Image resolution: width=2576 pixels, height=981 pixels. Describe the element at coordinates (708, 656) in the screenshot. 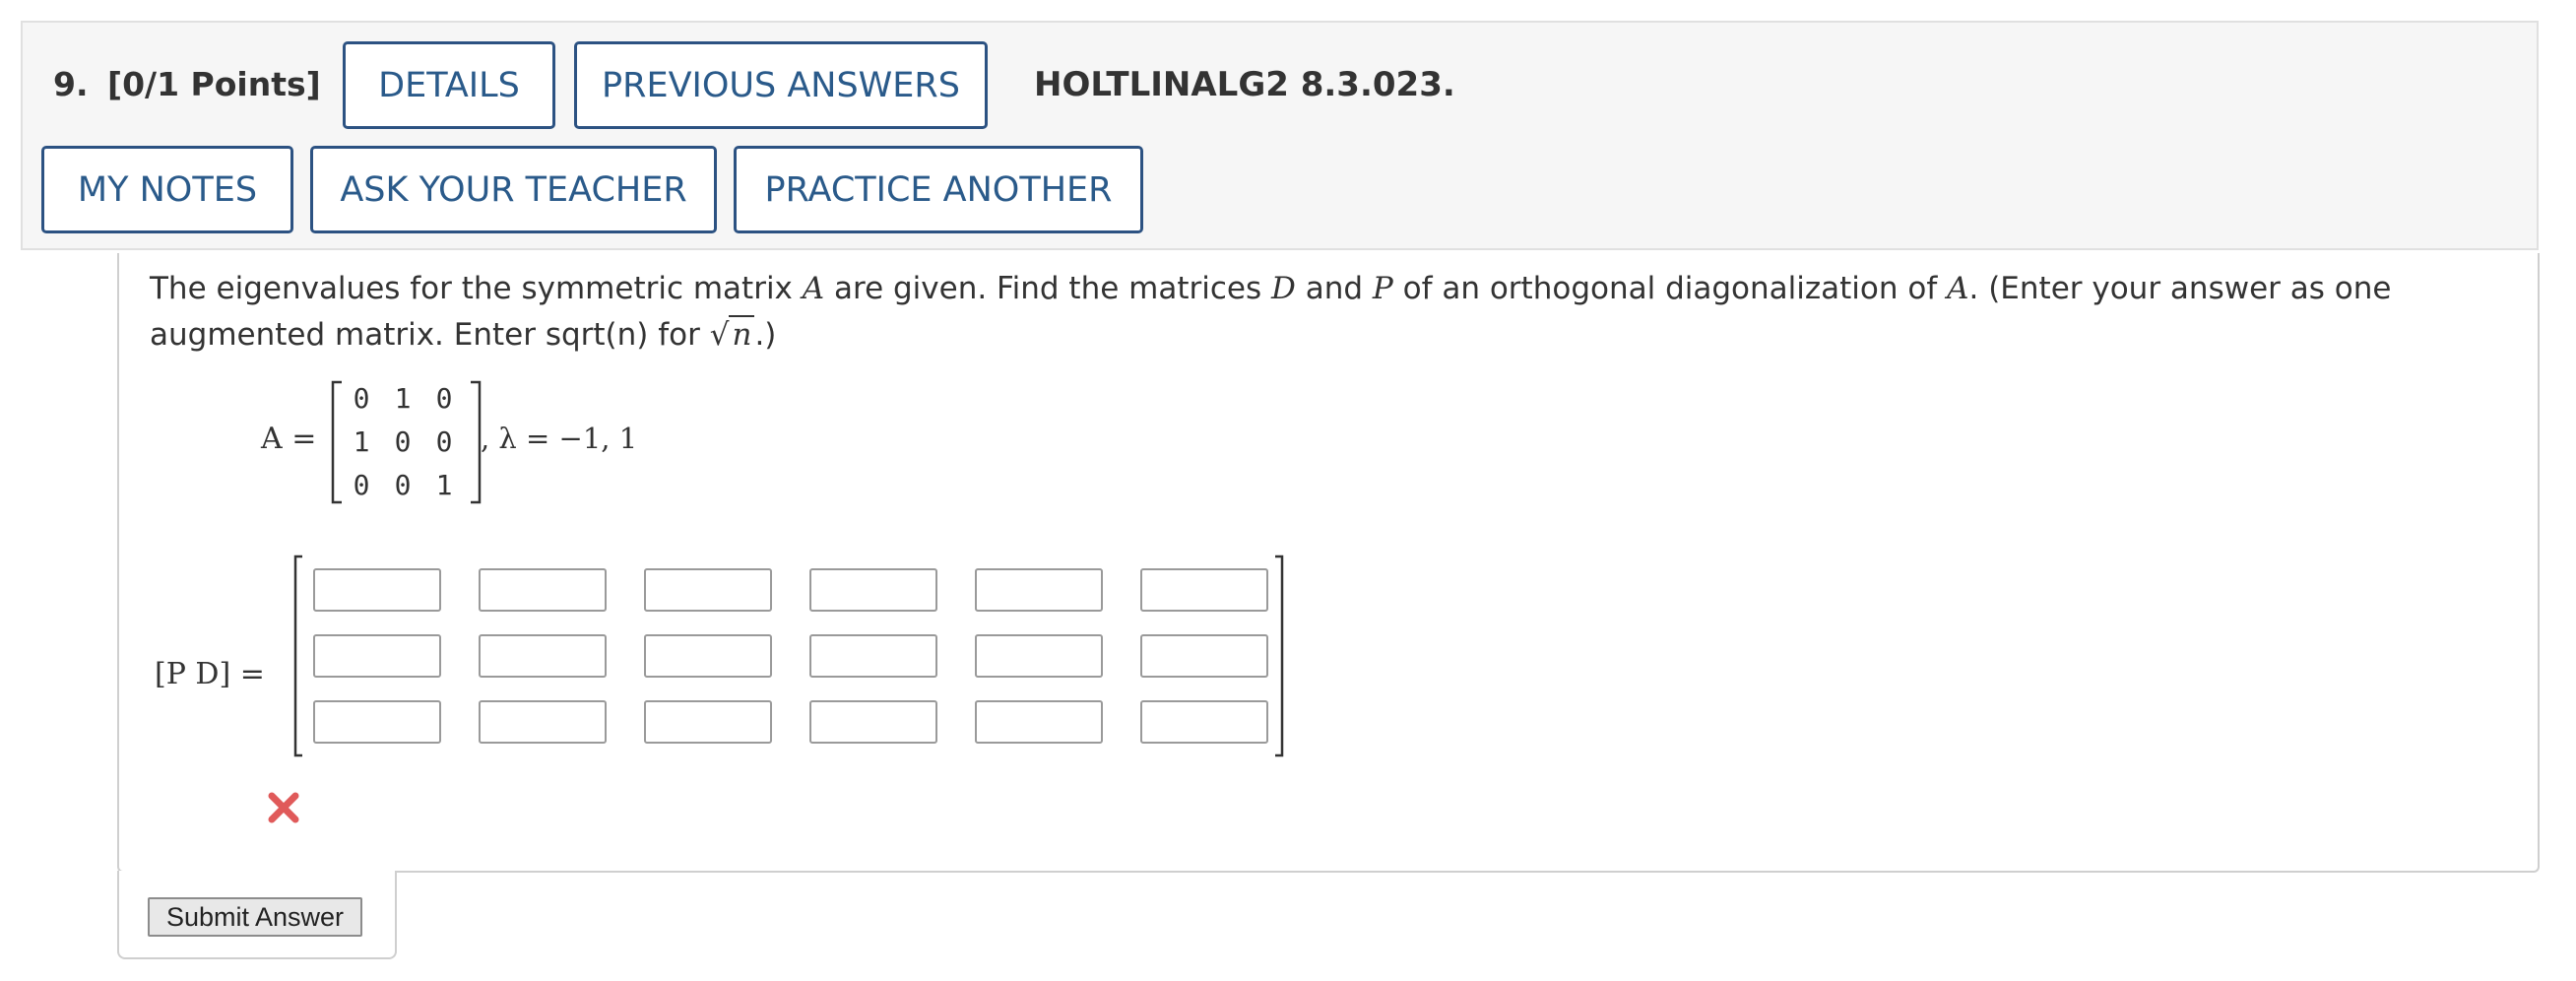

I see `answer-cell-r2-c3` at that location.